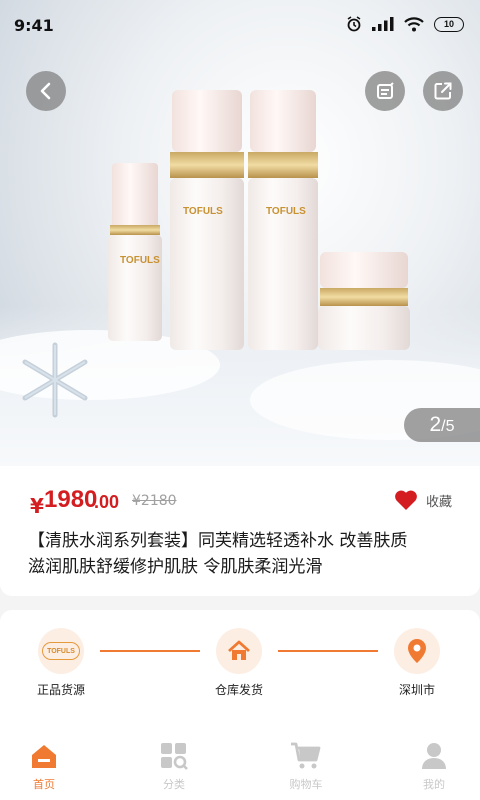 The width and height of the screenshot is (480, 800). I want to click on brand-logo-text: TOFULS, so click(61, 651).